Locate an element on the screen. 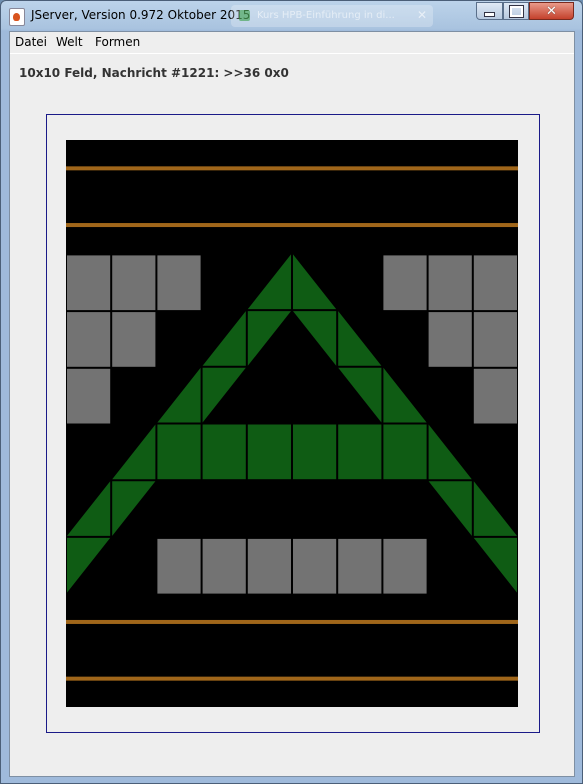 This screenshot has height=784, width=583. menu-datei: Datei is located at coordinates (31, 42).